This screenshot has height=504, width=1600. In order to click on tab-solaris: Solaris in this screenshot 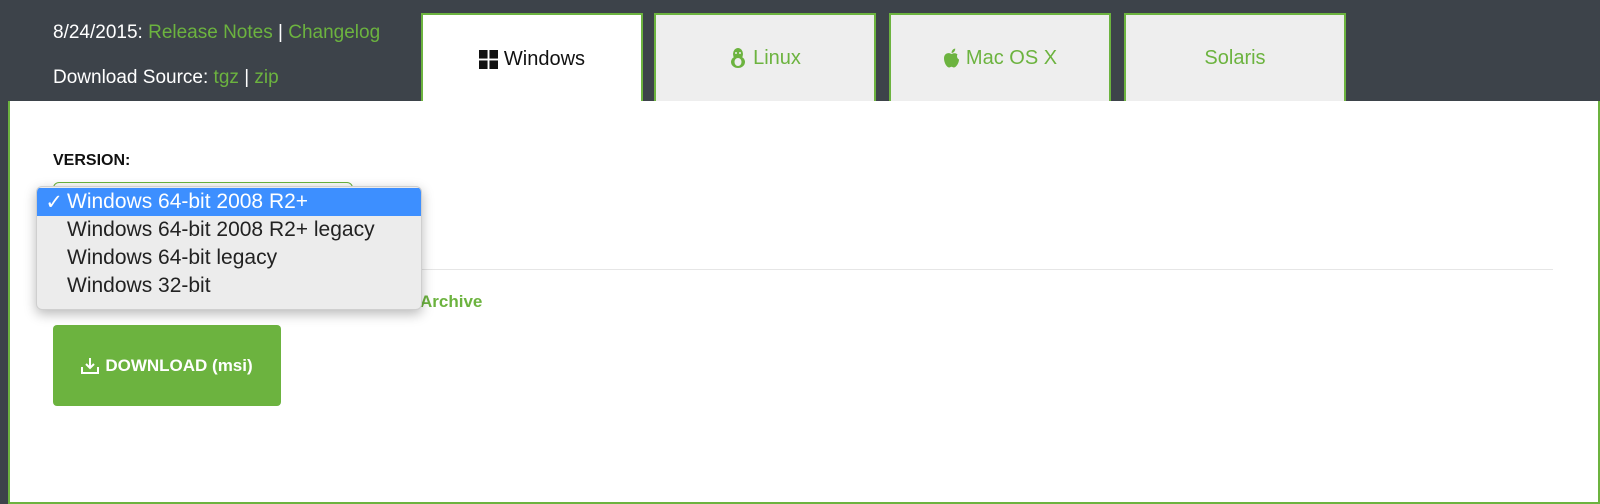, I will do `click(1235, 57)`.